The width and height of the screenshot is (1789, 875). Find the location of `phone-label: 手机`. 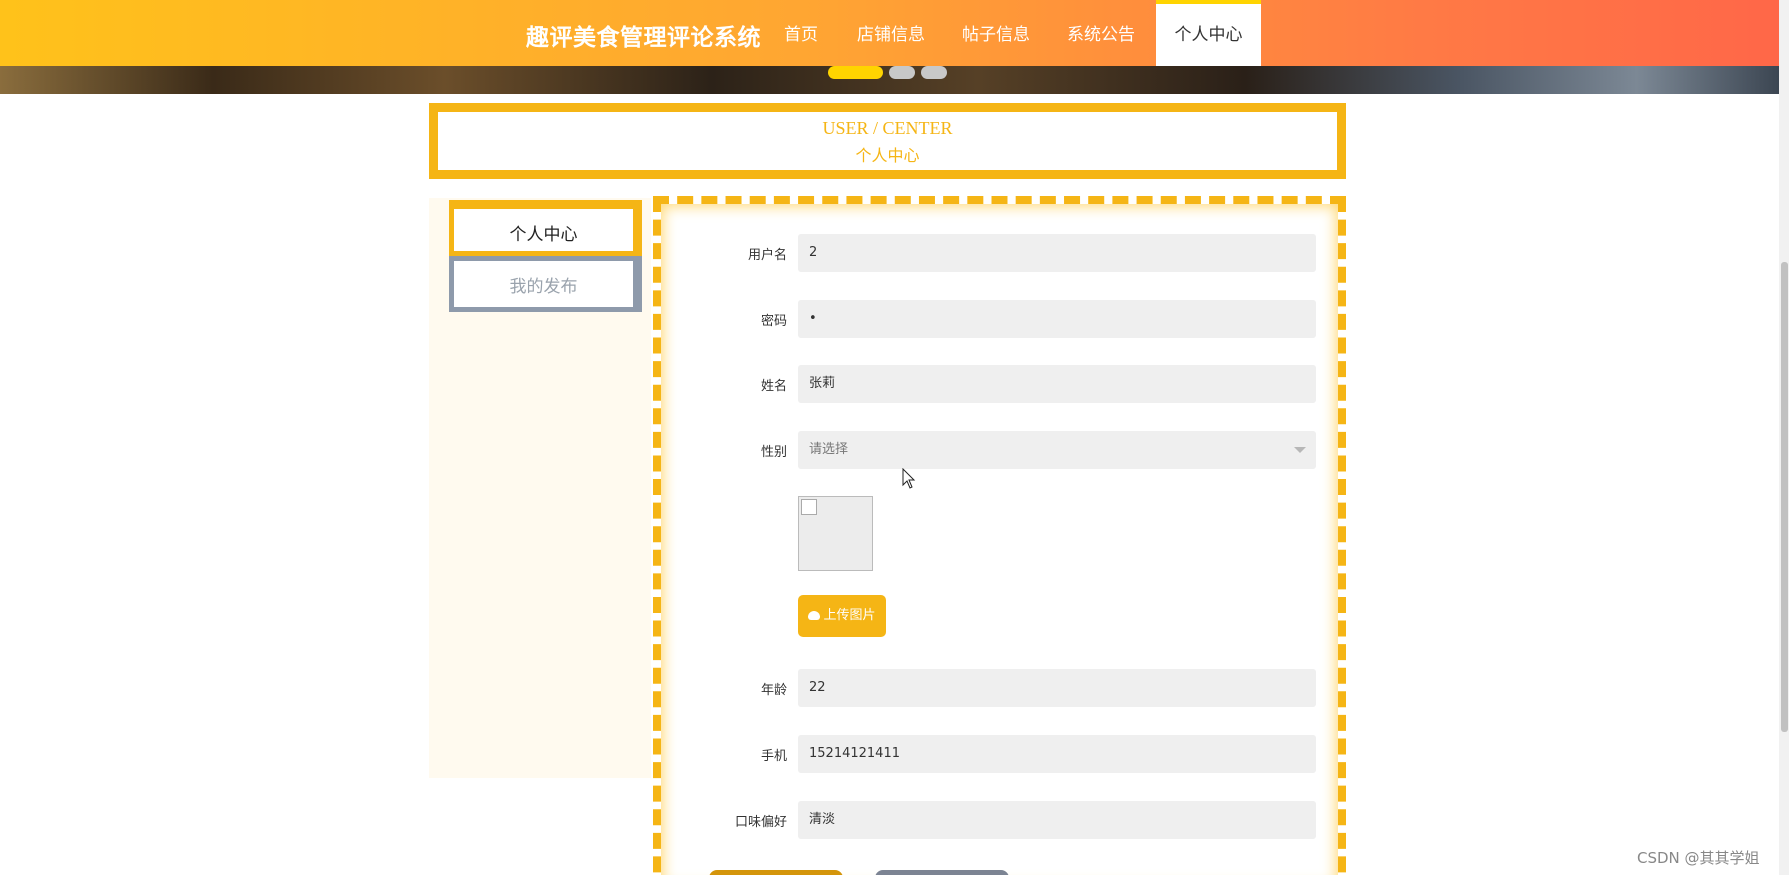

phone-label: 手机 is located at coordinates (773, 756).